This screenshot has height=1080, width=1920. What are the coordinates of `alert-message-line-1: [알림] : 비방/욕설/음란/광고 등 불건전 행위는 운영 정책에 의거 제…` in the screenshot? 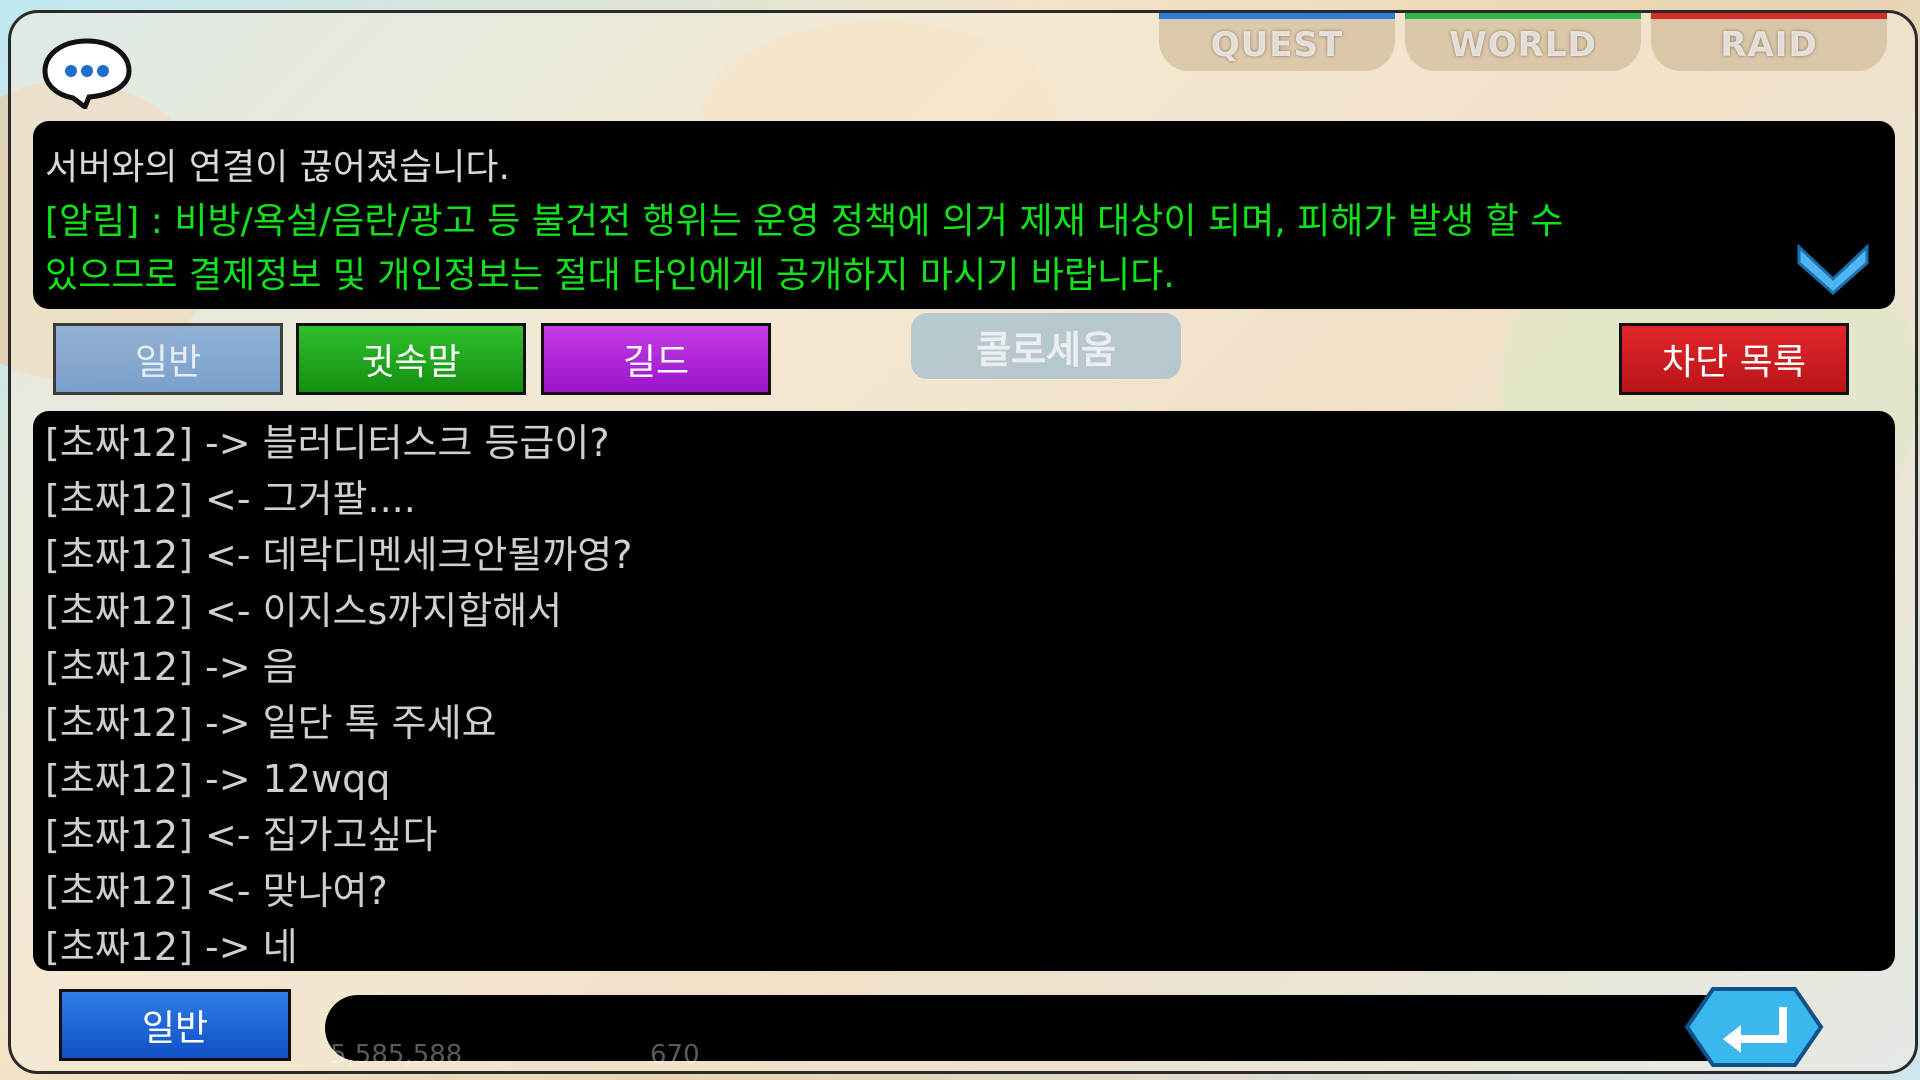 It's located at (804, 221).